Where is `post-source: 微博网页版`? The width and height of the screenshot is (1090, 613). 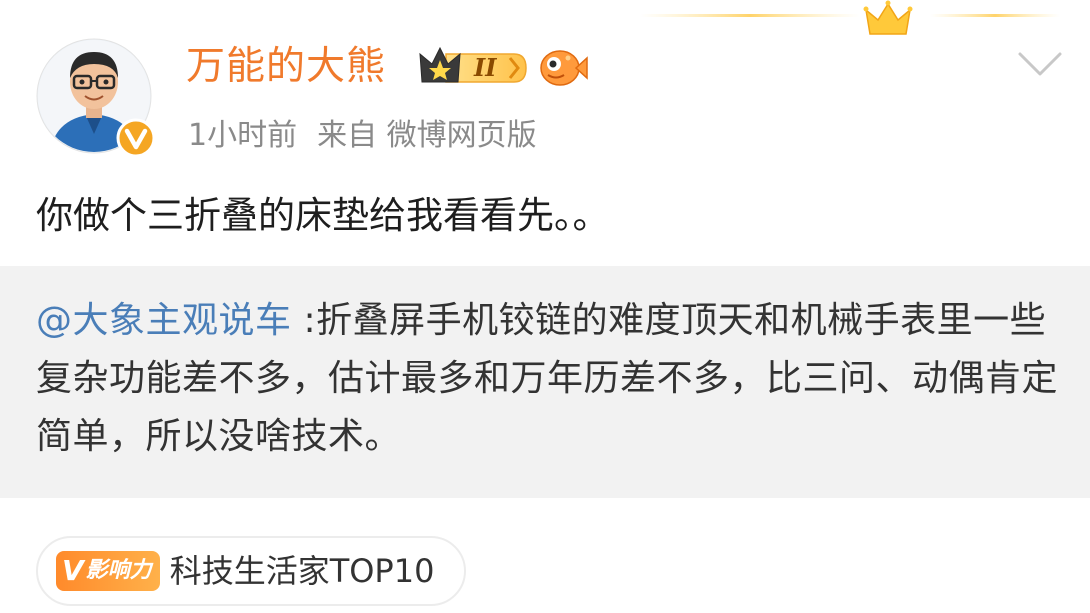 post-source: 微博网页版 is located at coordinates (462, 135).